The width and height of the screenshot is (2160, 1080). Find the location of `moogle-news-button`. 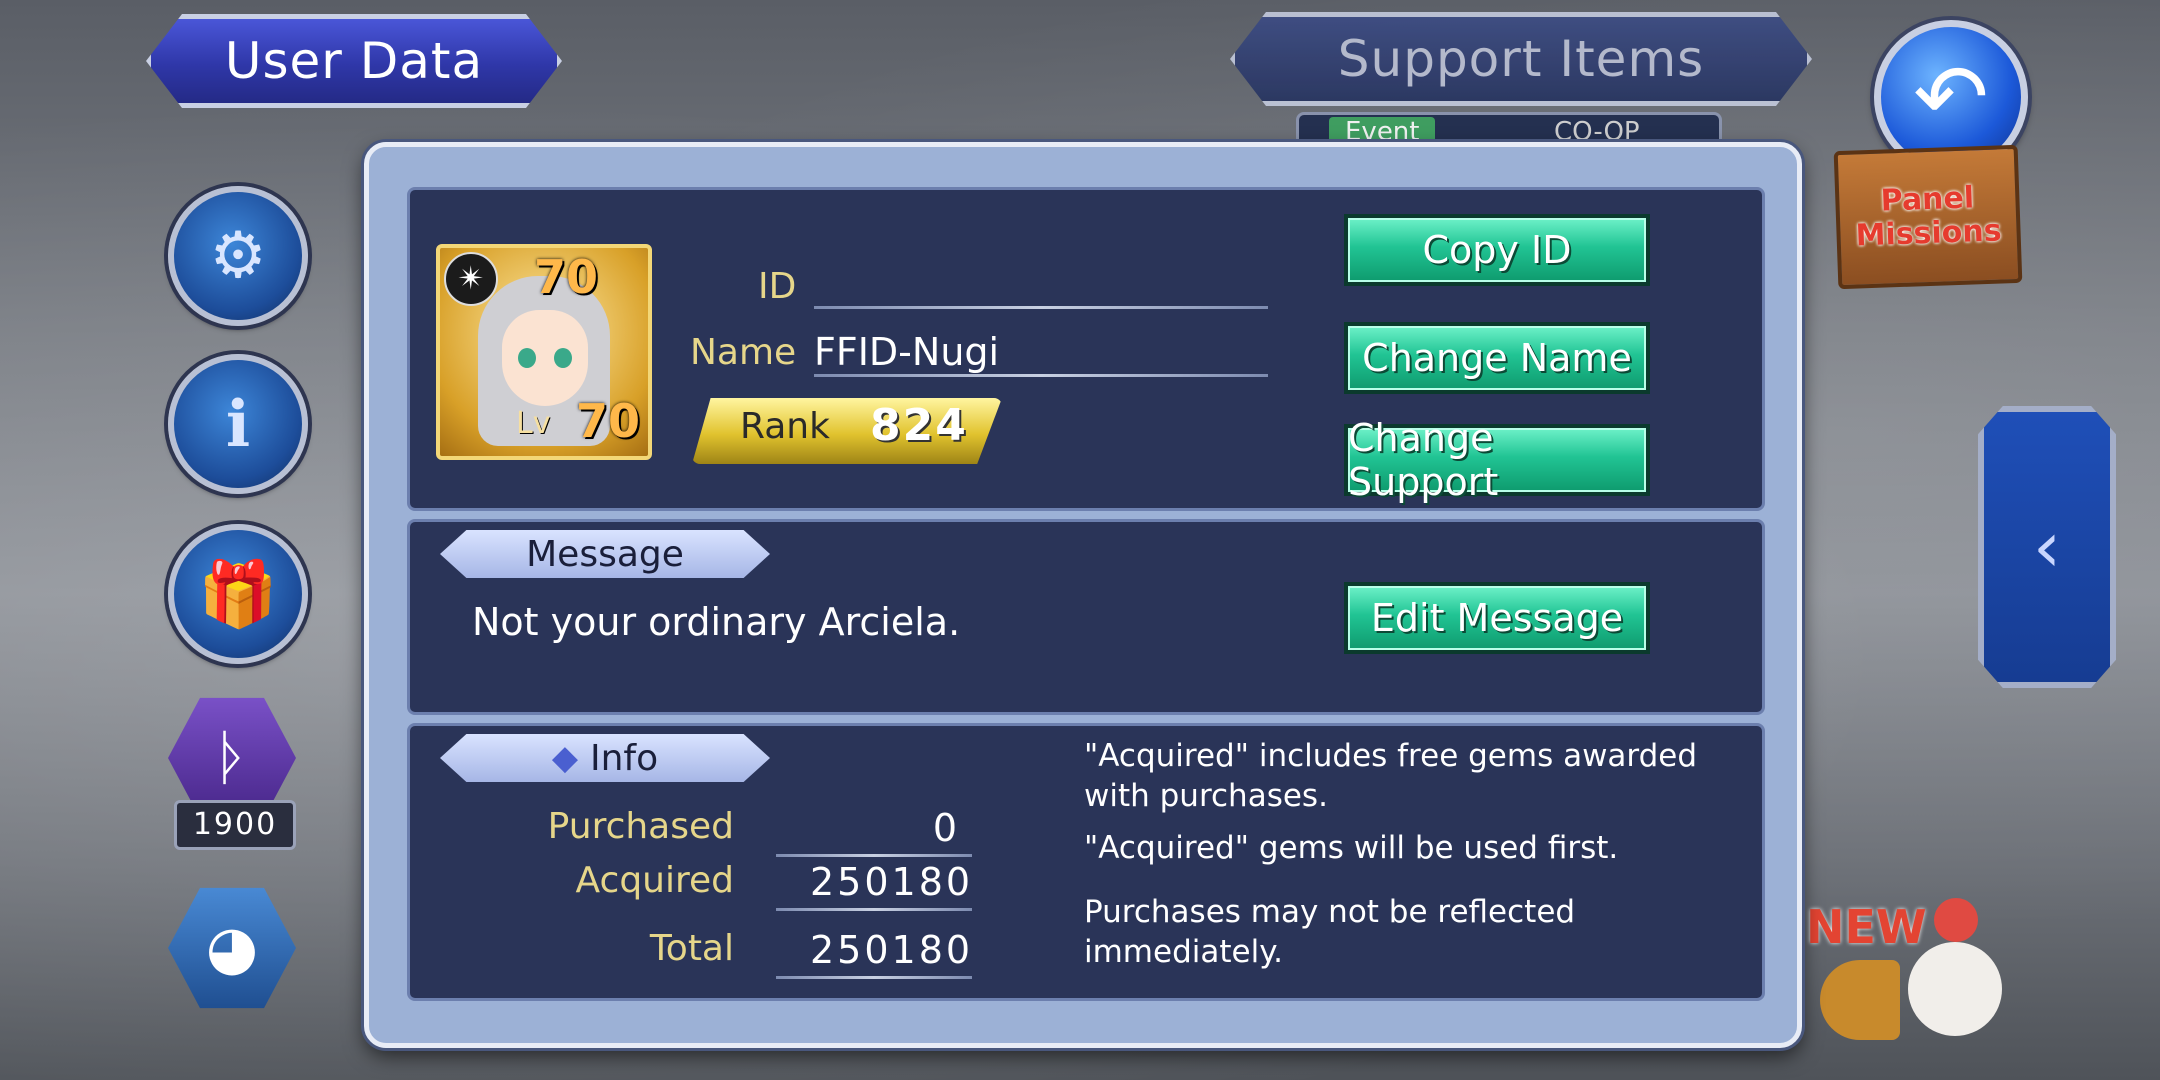

moogle-news-button is located at coordinates (1955, 973).